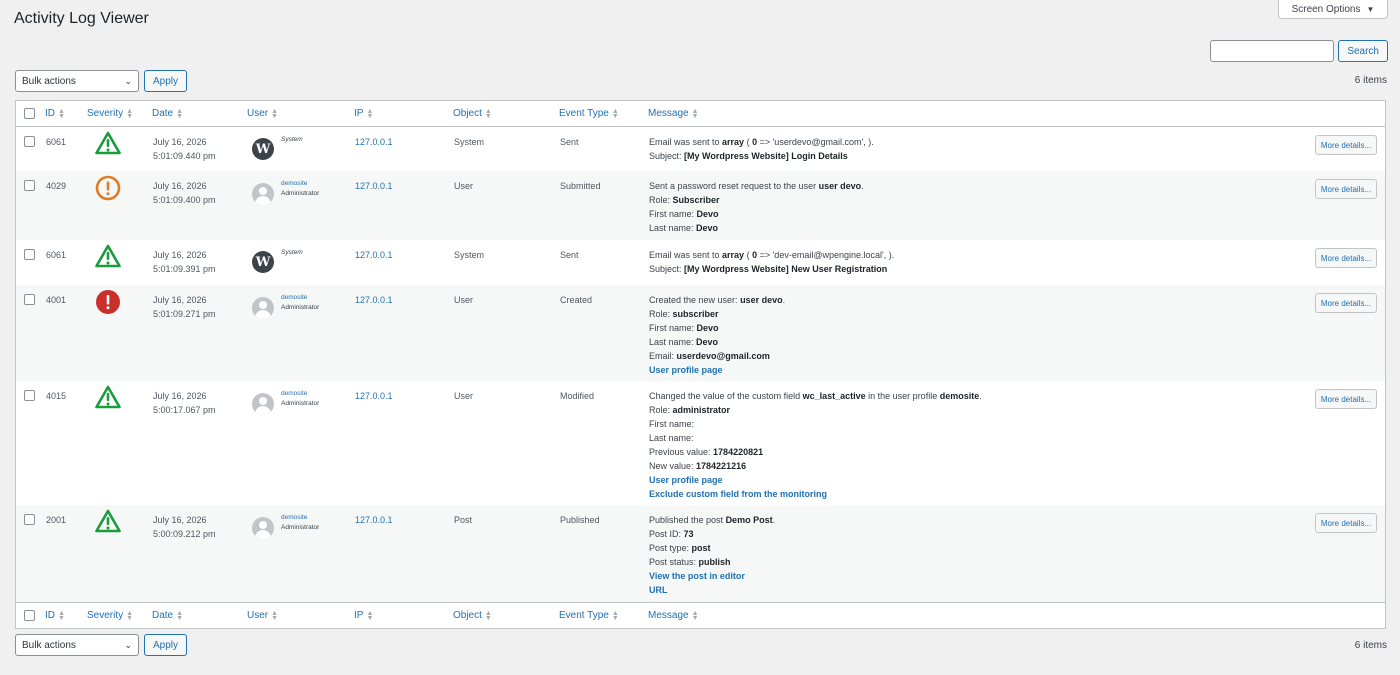  I want to click on message-line: Role: administrator, so click(815, 410).